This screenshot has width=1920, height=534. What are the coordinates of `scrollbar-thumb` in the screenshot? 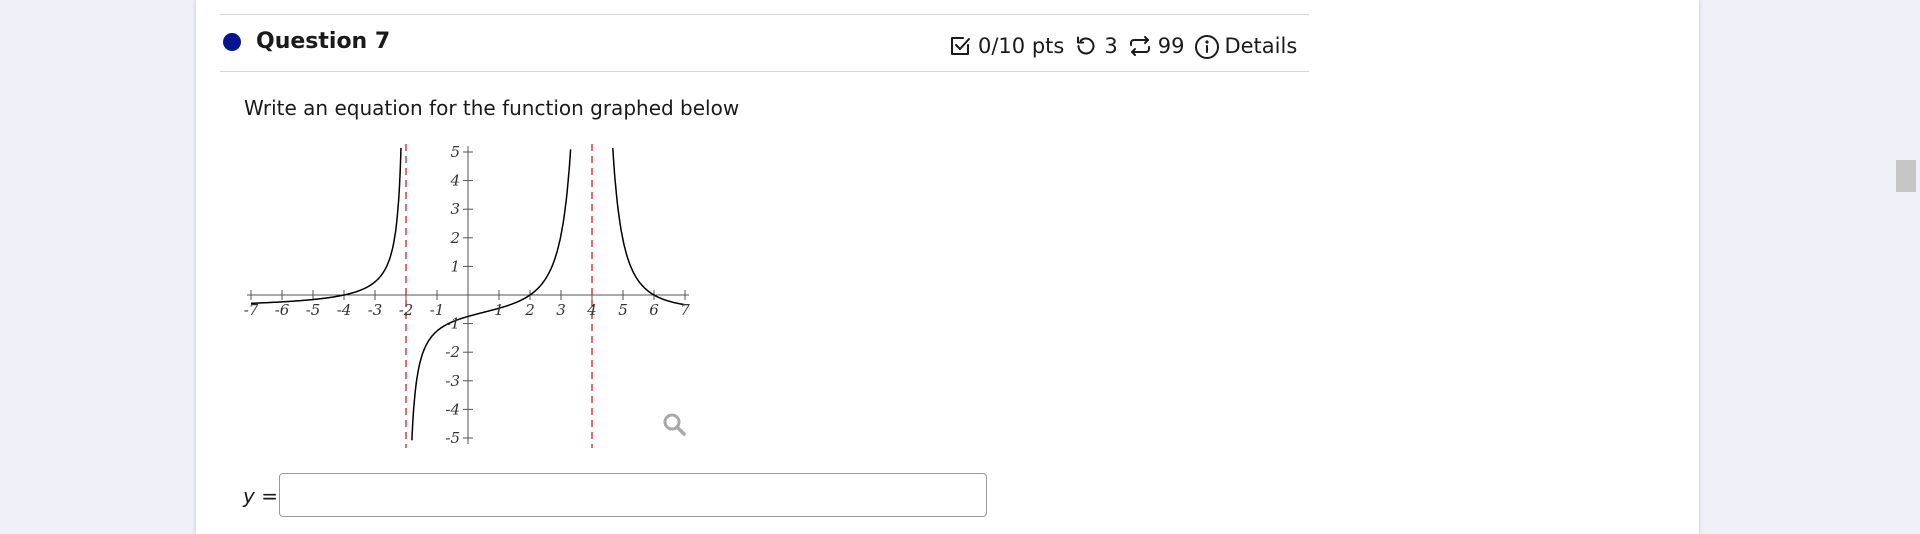 It's located at (1906, 176).